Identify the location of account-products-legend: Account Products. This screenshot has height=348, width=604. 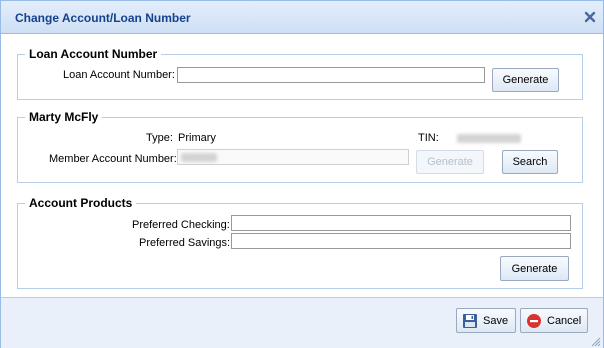
(81, 203).